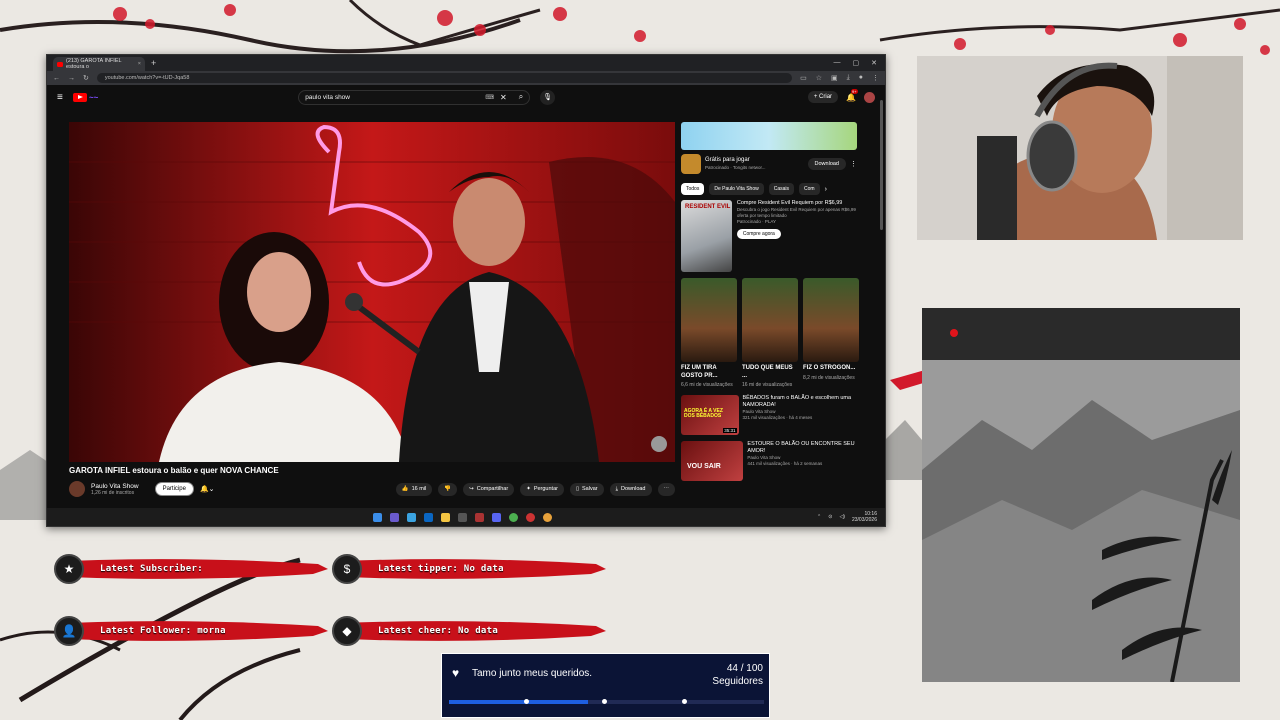  What do you see at coordinates (466, 63) in the screenshot?
I see `tab-strip: (213) GAROTA INFIEL estoura o × + — ▢ ✕` at bounding box center [466, 63].